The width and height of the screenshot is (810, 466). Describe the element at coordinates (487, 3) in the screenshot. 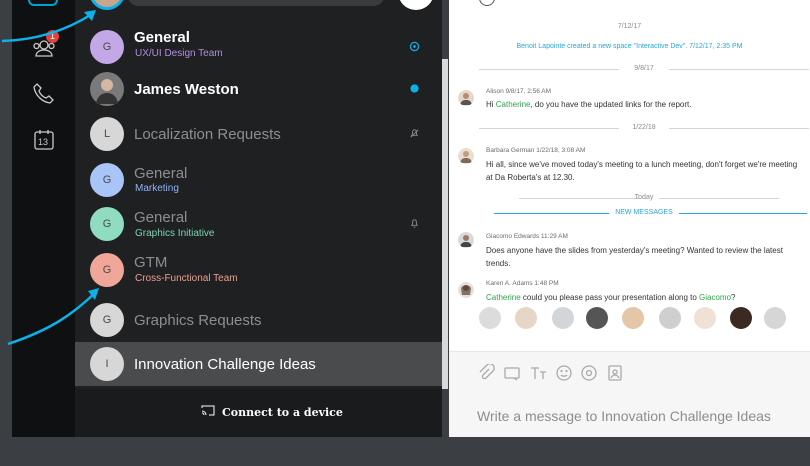

I see `space-info-icon` at that location.